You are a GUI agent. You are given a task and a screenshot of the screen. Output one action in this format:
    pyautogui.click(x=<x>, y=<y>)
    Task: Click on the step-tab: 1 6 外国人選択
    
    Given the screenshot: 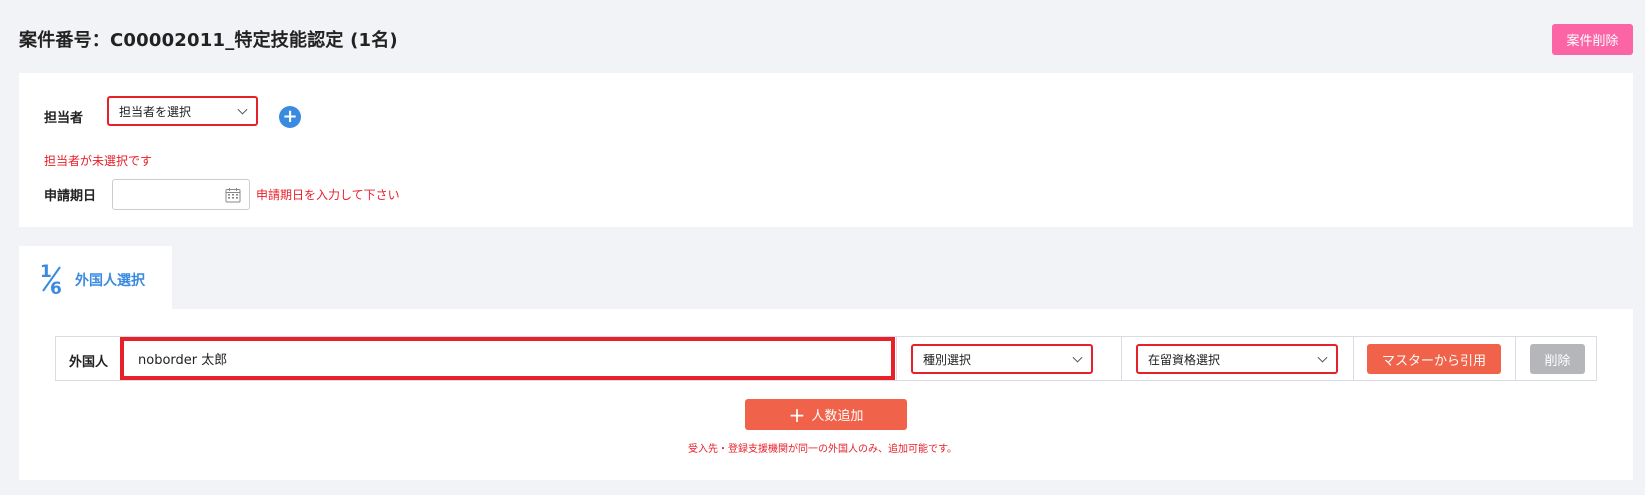 What is the action you would take?
    pyautogui.click(x=95, y=277)
    